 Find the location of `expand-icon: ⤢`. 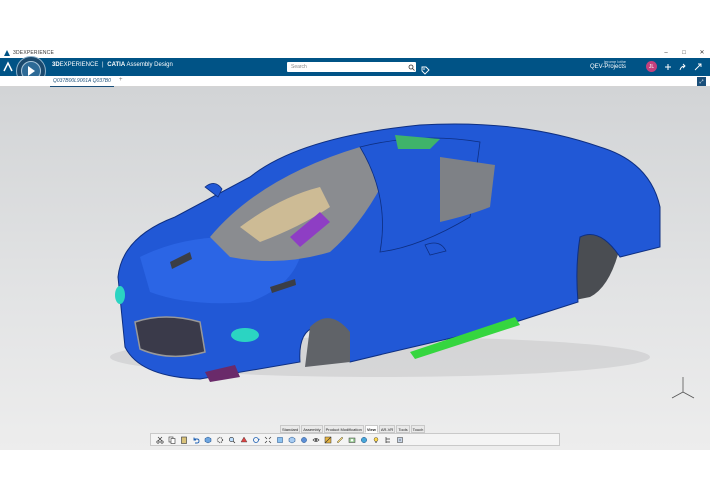

expand-icon: ⤢ is located at coordinates (701, 81).